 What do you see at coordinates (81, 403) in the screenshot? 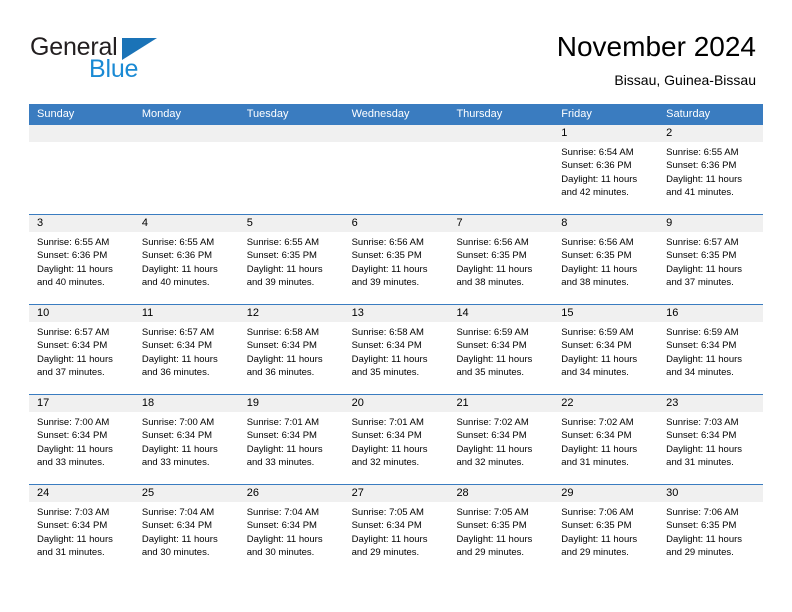
I see `day-number-strip: 17` at bounding box center [81, 403].